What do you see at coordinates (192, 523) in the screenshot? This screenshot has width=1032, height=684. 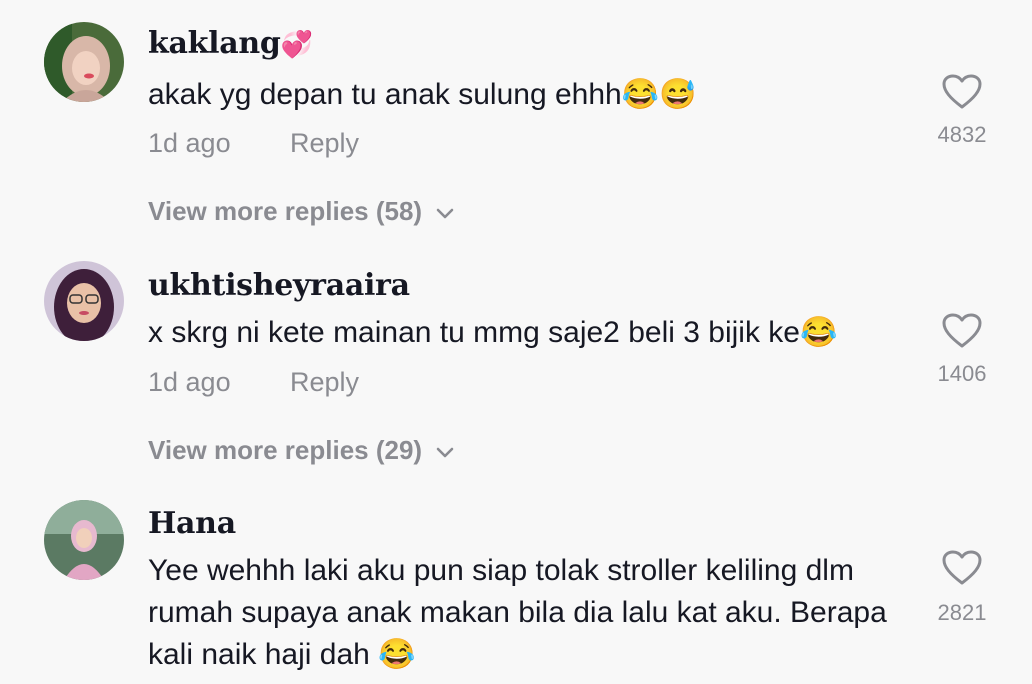 I see `comment-username: Hana` at bounding box center [192, 523].